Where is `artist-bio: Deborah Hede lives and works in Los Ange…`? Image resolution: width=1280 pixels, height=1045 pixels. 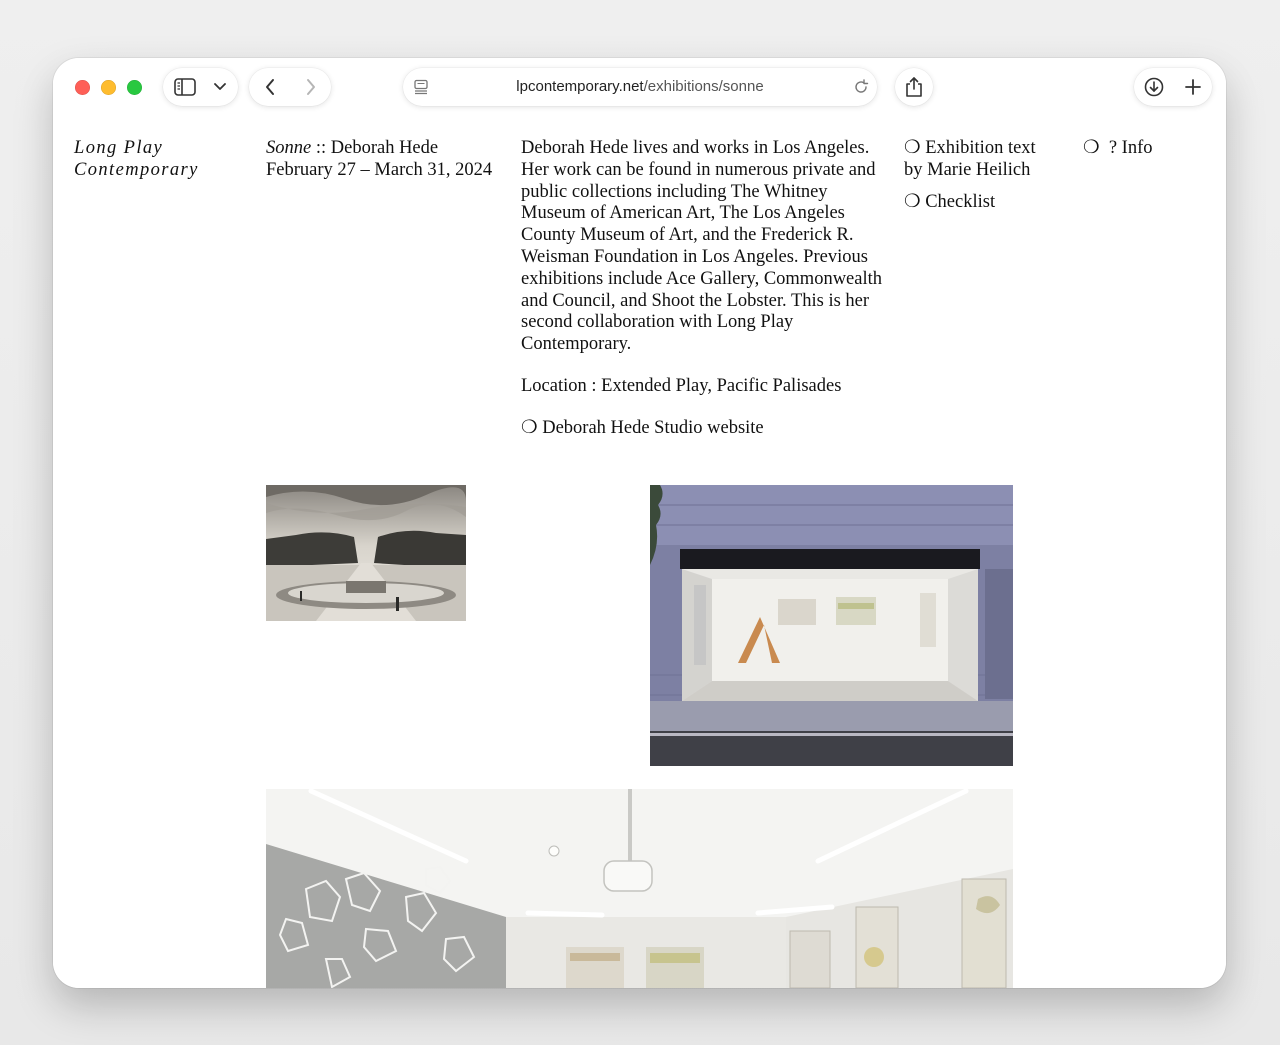 artist-bio: Deborah Hede lives and works in Los Ange… is located at coordinates (702, 246).